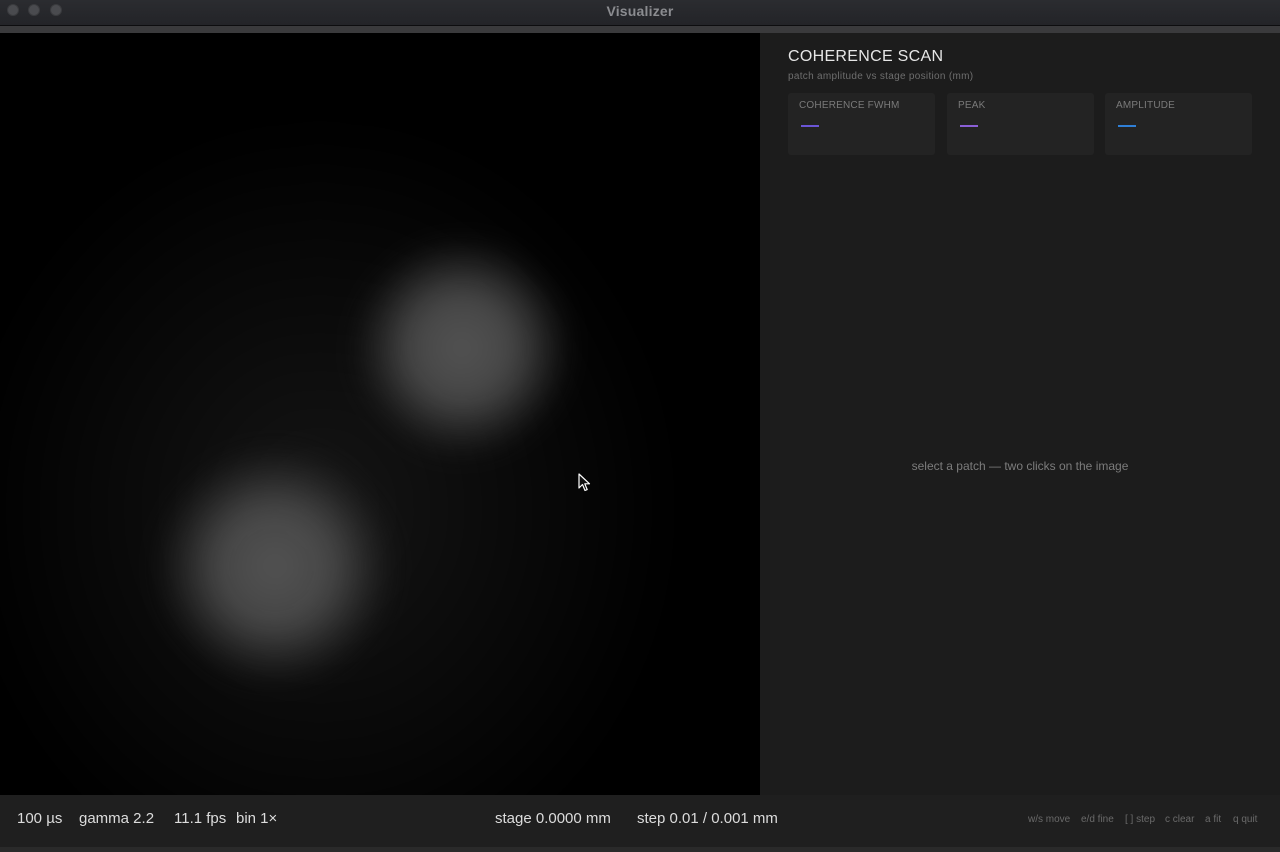 This screenshot has width=1280, height=852. Describe the element at coordinates (1180, 819) in the screenshot. I see `shortcut-clear: c clear` at that location.